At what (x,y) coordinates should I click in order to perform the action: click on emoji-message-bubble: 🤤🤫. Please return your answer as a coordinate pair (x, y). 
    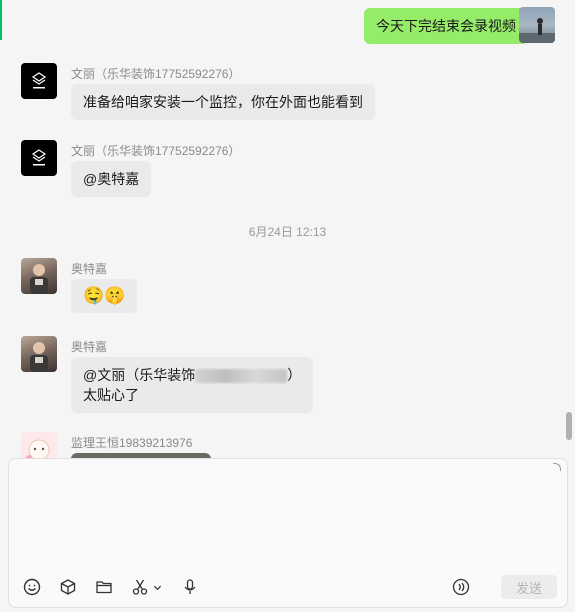
    Looking at the image, I should click on (104, 296).